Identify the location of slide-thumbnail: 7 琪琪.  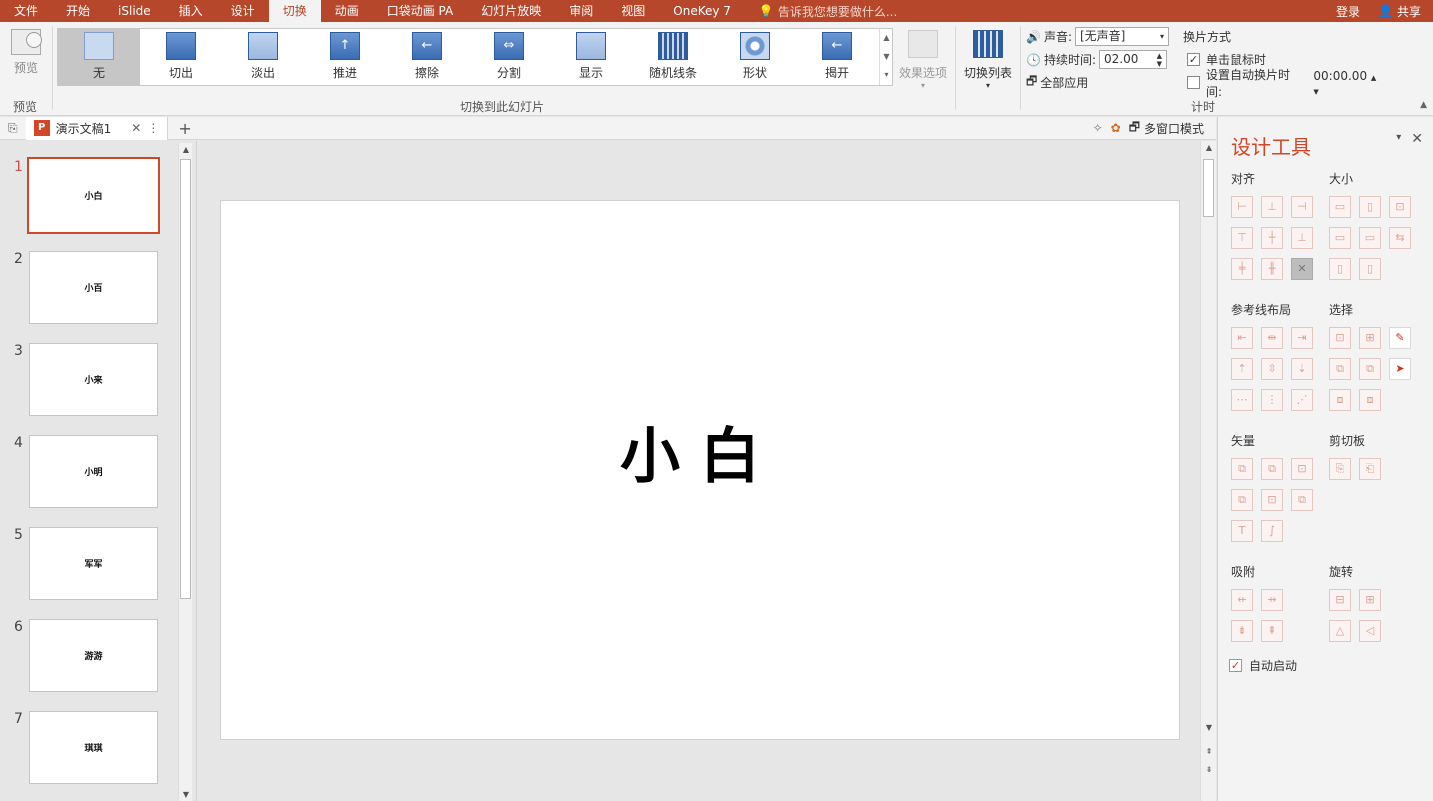
(89, 756).